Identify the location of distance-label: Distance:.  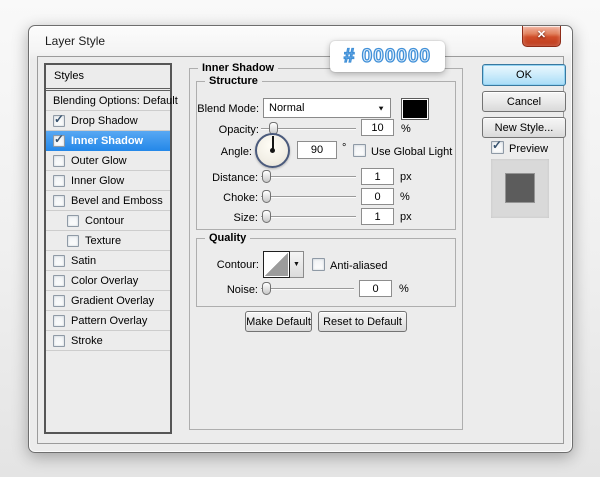
(235, 178).